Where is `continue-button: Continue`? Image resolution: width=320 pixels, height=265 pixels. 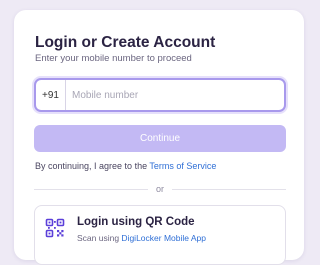 continue-button: Continue is located at coordinates (160, 138).